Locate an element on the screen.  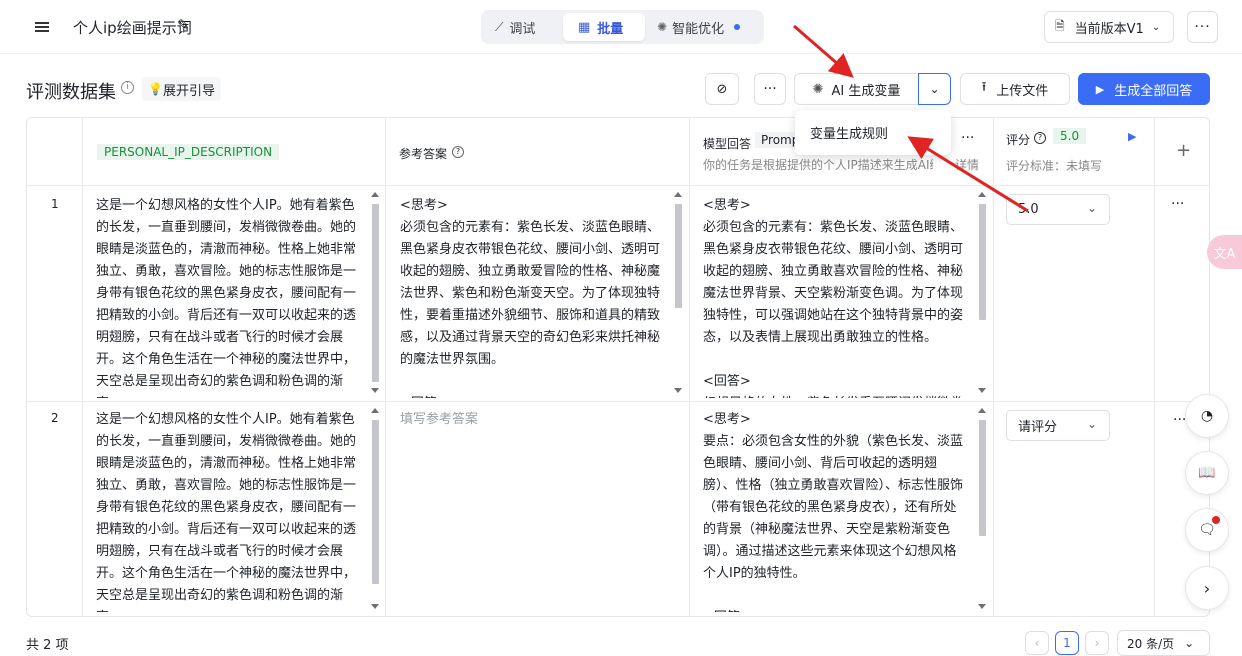
docs-button: 📖 is located at coordinates (1207, 473).